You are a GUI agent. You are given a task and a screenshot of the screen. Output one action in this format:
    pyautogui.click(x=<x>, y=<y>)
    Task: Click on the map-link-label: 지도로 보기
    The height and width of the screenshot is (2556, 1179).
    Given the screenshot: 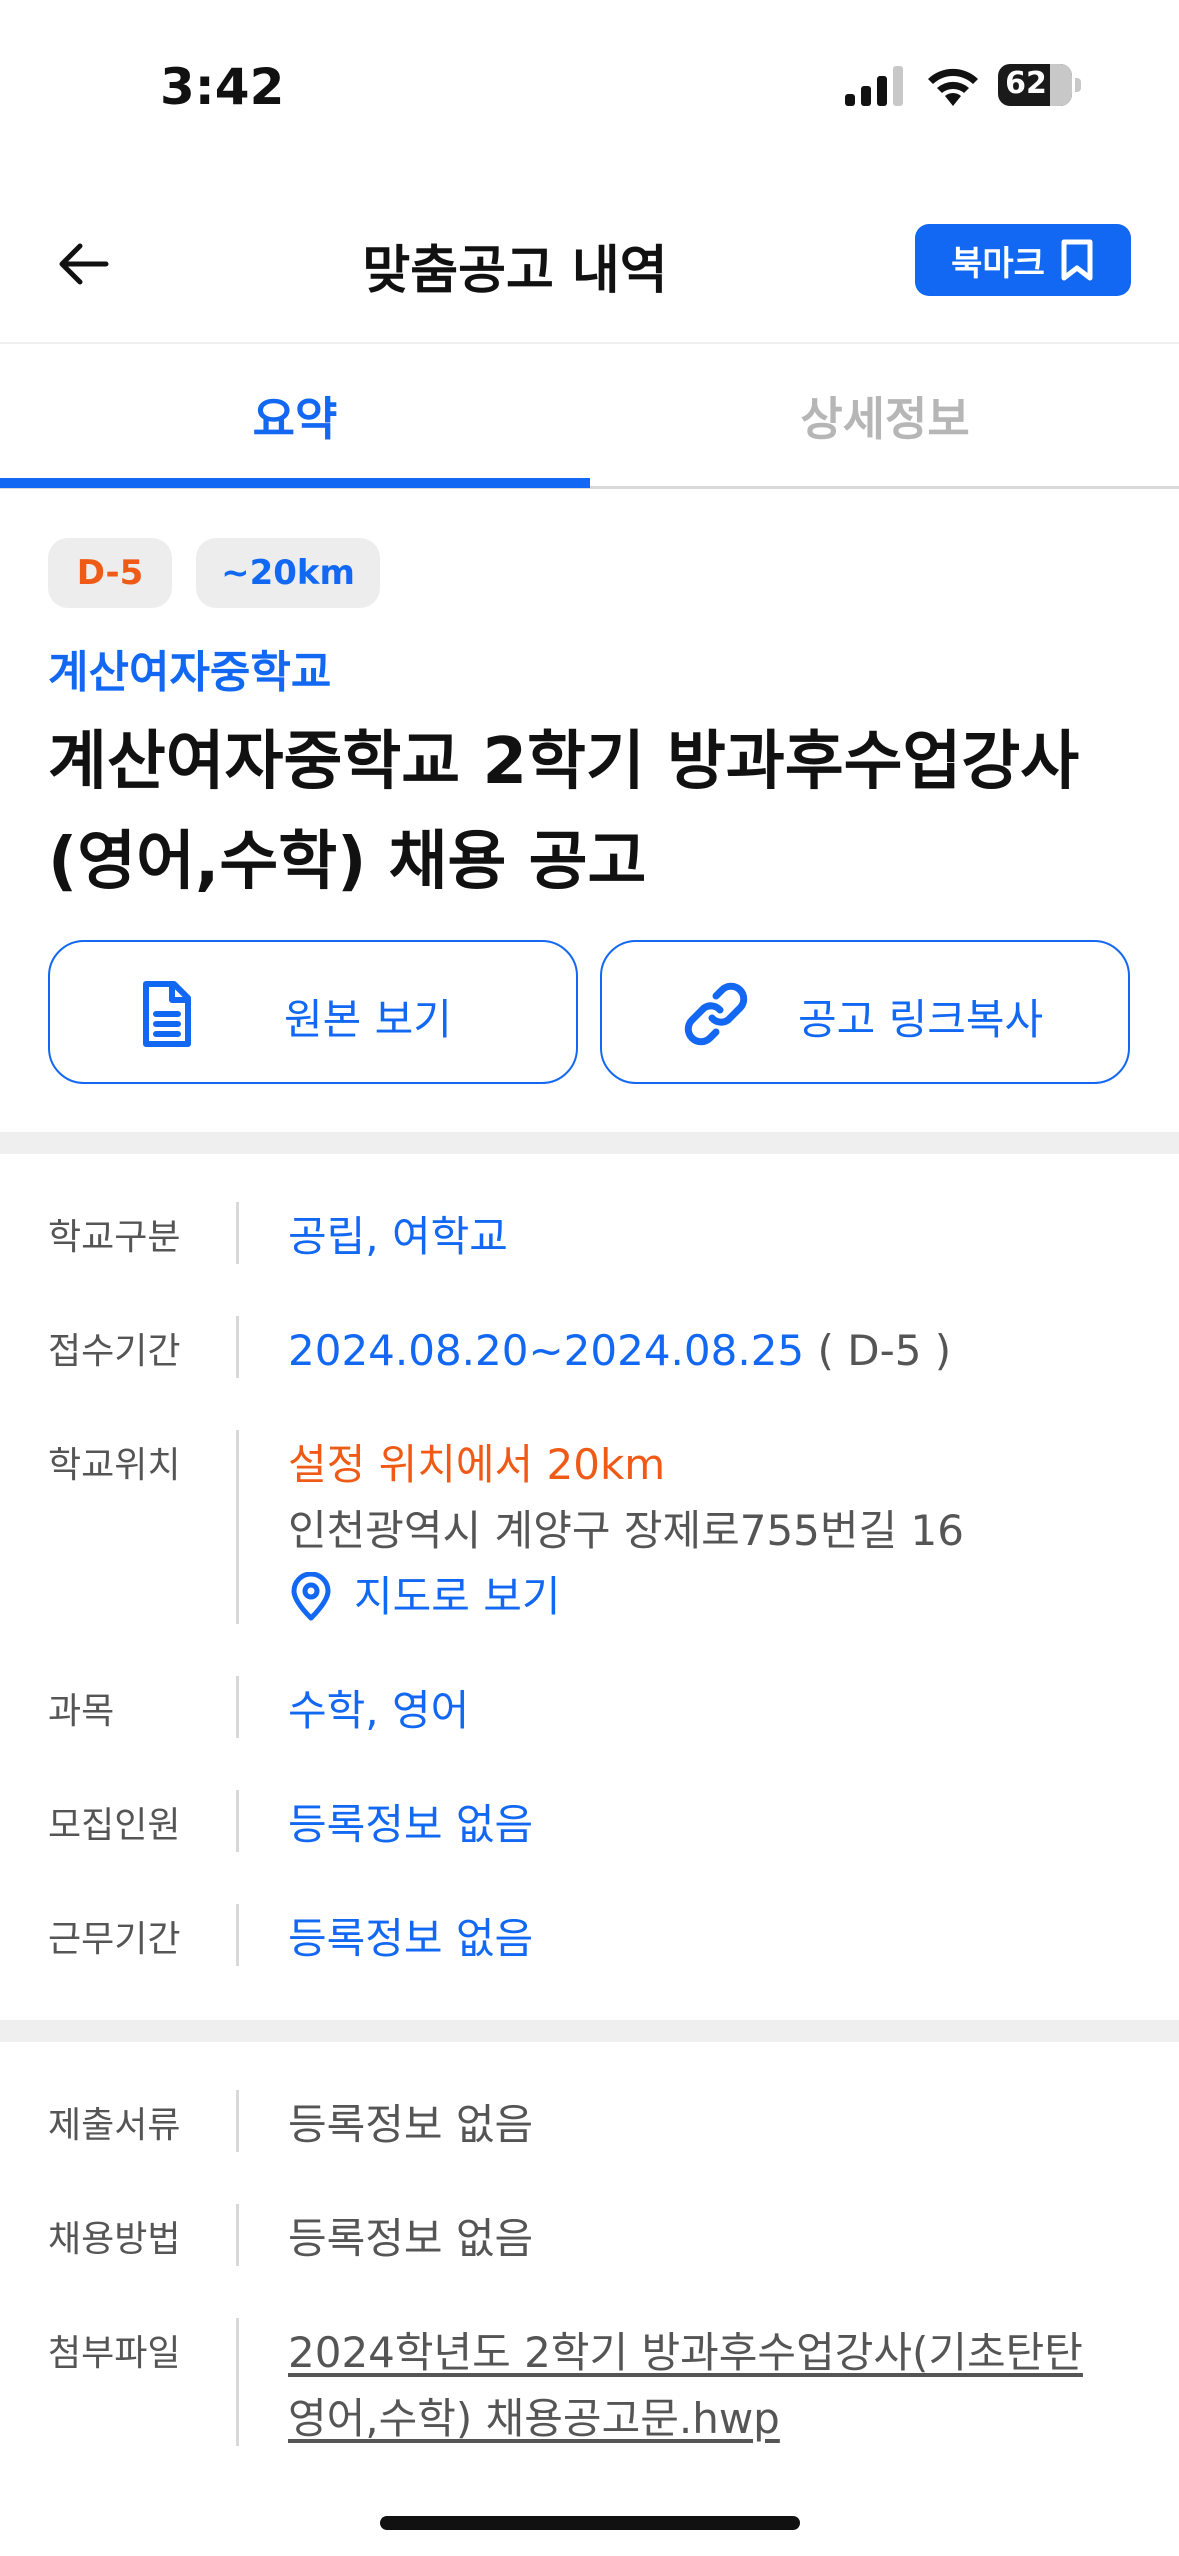 What is the action you would take?
    pyautogui.click(x=457, y=1596)
    